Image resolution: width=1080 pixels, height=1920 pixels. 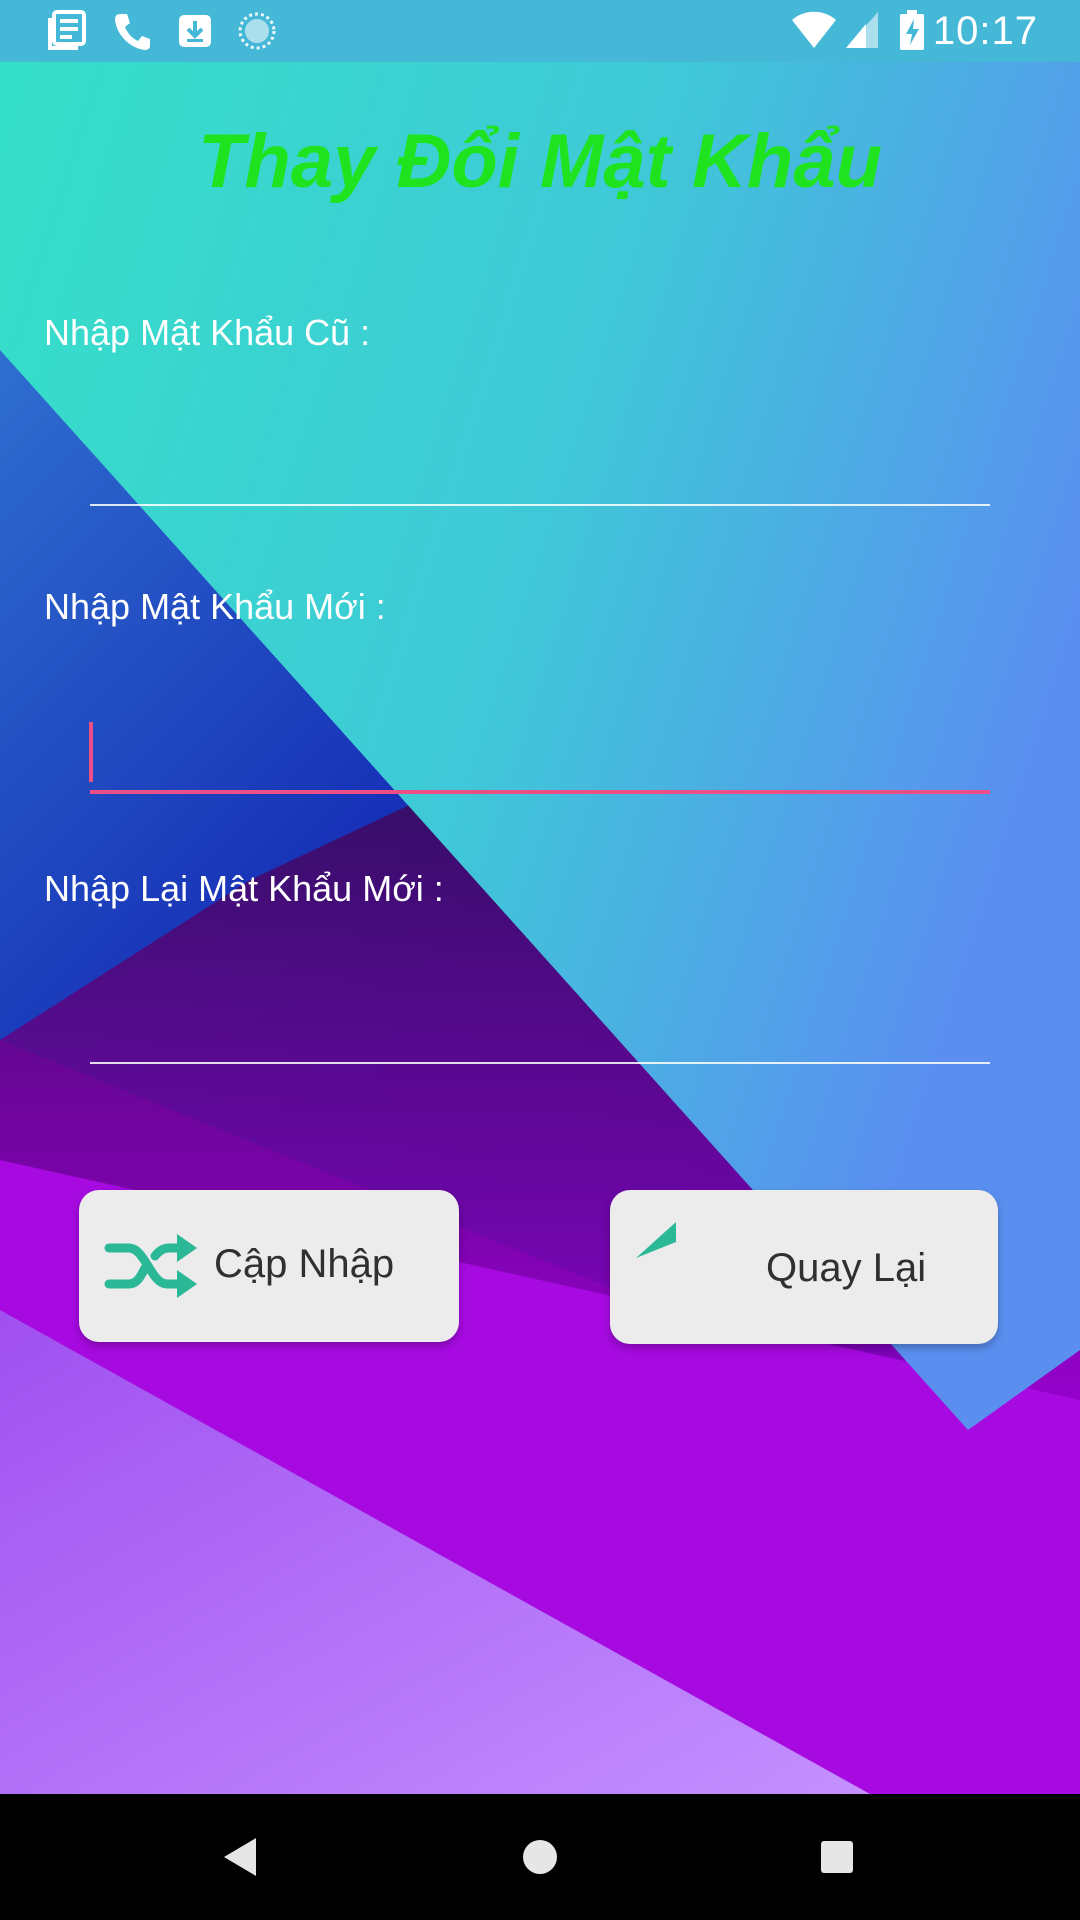 I want to click on new-password-input, so click(x=540, y=759).